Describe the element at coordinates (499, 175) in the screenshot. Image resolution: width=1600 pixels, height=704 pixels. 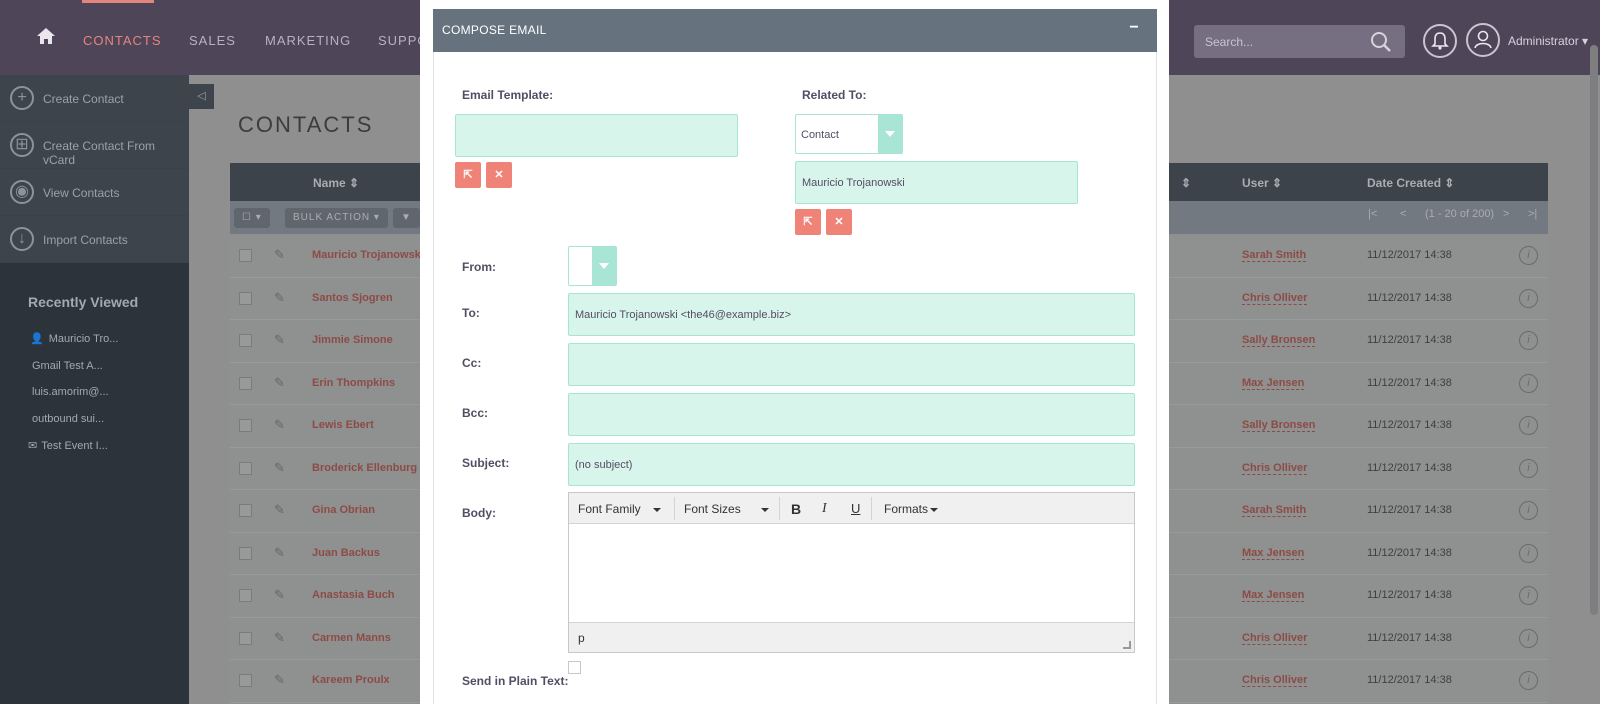
I see `clear-template-button: ✕` at that location.